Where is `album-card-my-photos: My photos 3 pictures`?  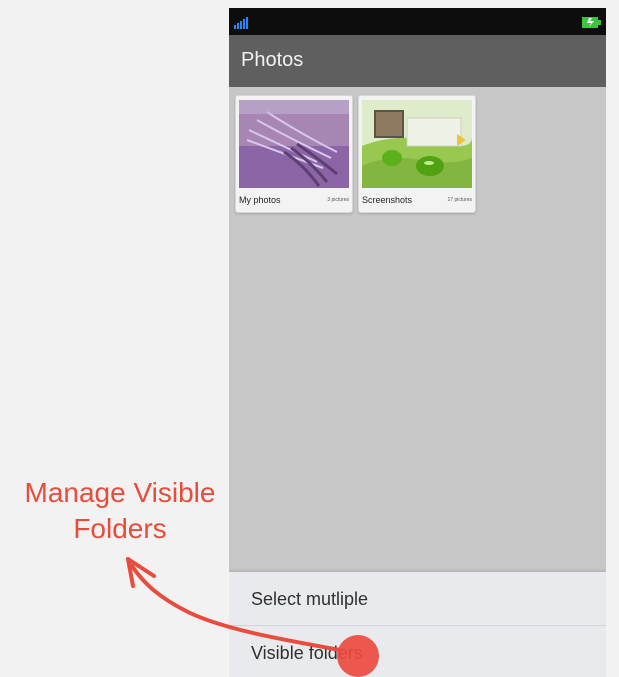
album-card-my-photos: My photos 3 pictures is located at coordinates (294, 154).